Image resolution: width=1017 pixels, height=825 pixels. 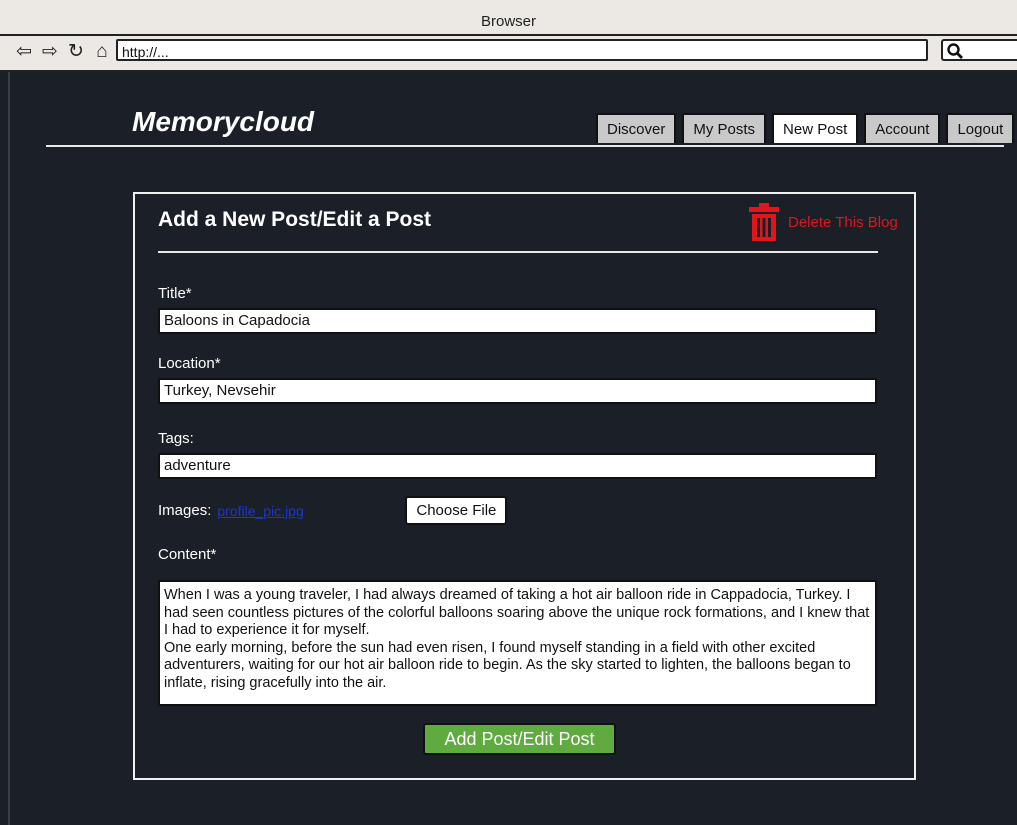 I want to click on trash-icon, so click(x=764, y=222).